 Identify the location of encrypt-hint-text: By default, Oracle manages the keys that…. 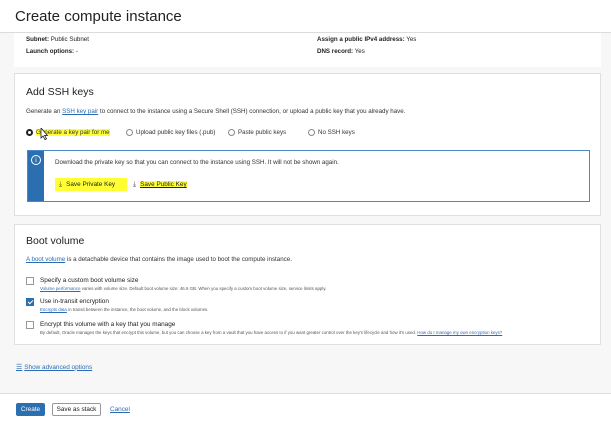
(228, 332).